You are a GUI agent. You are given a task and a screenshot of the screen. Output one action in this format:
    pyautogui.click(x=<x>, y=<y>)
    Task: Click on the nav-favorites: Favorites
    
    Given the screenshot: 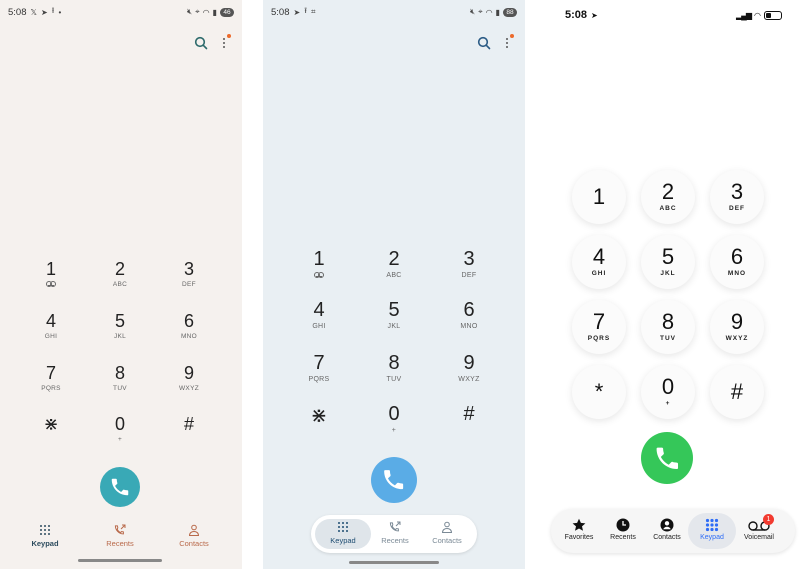 What is the action you would take?
    pyautogui.click(x=579, y=529)
    